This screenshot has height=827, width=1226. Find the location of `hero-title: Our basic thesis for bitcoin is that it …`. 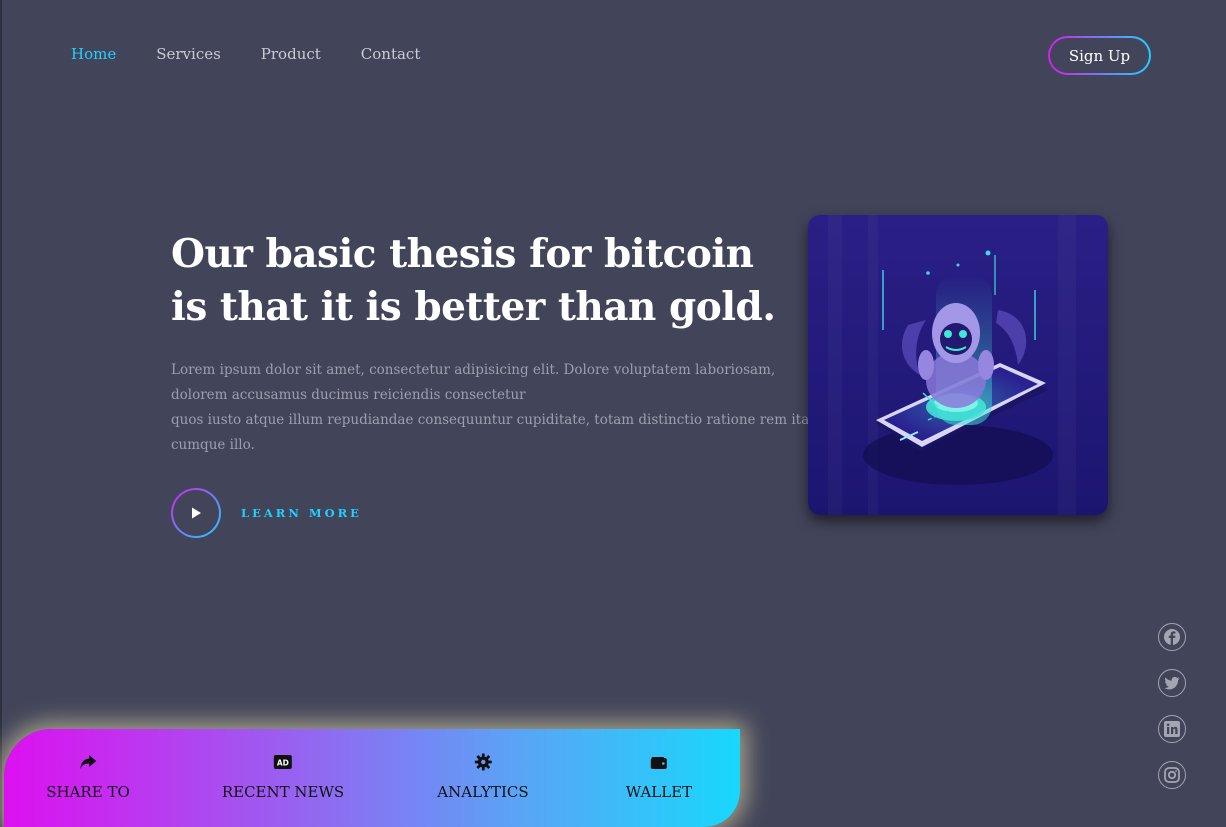

hero-title: Our basic thesis for bitcoin is that it … is located at coordinates (473, 281).